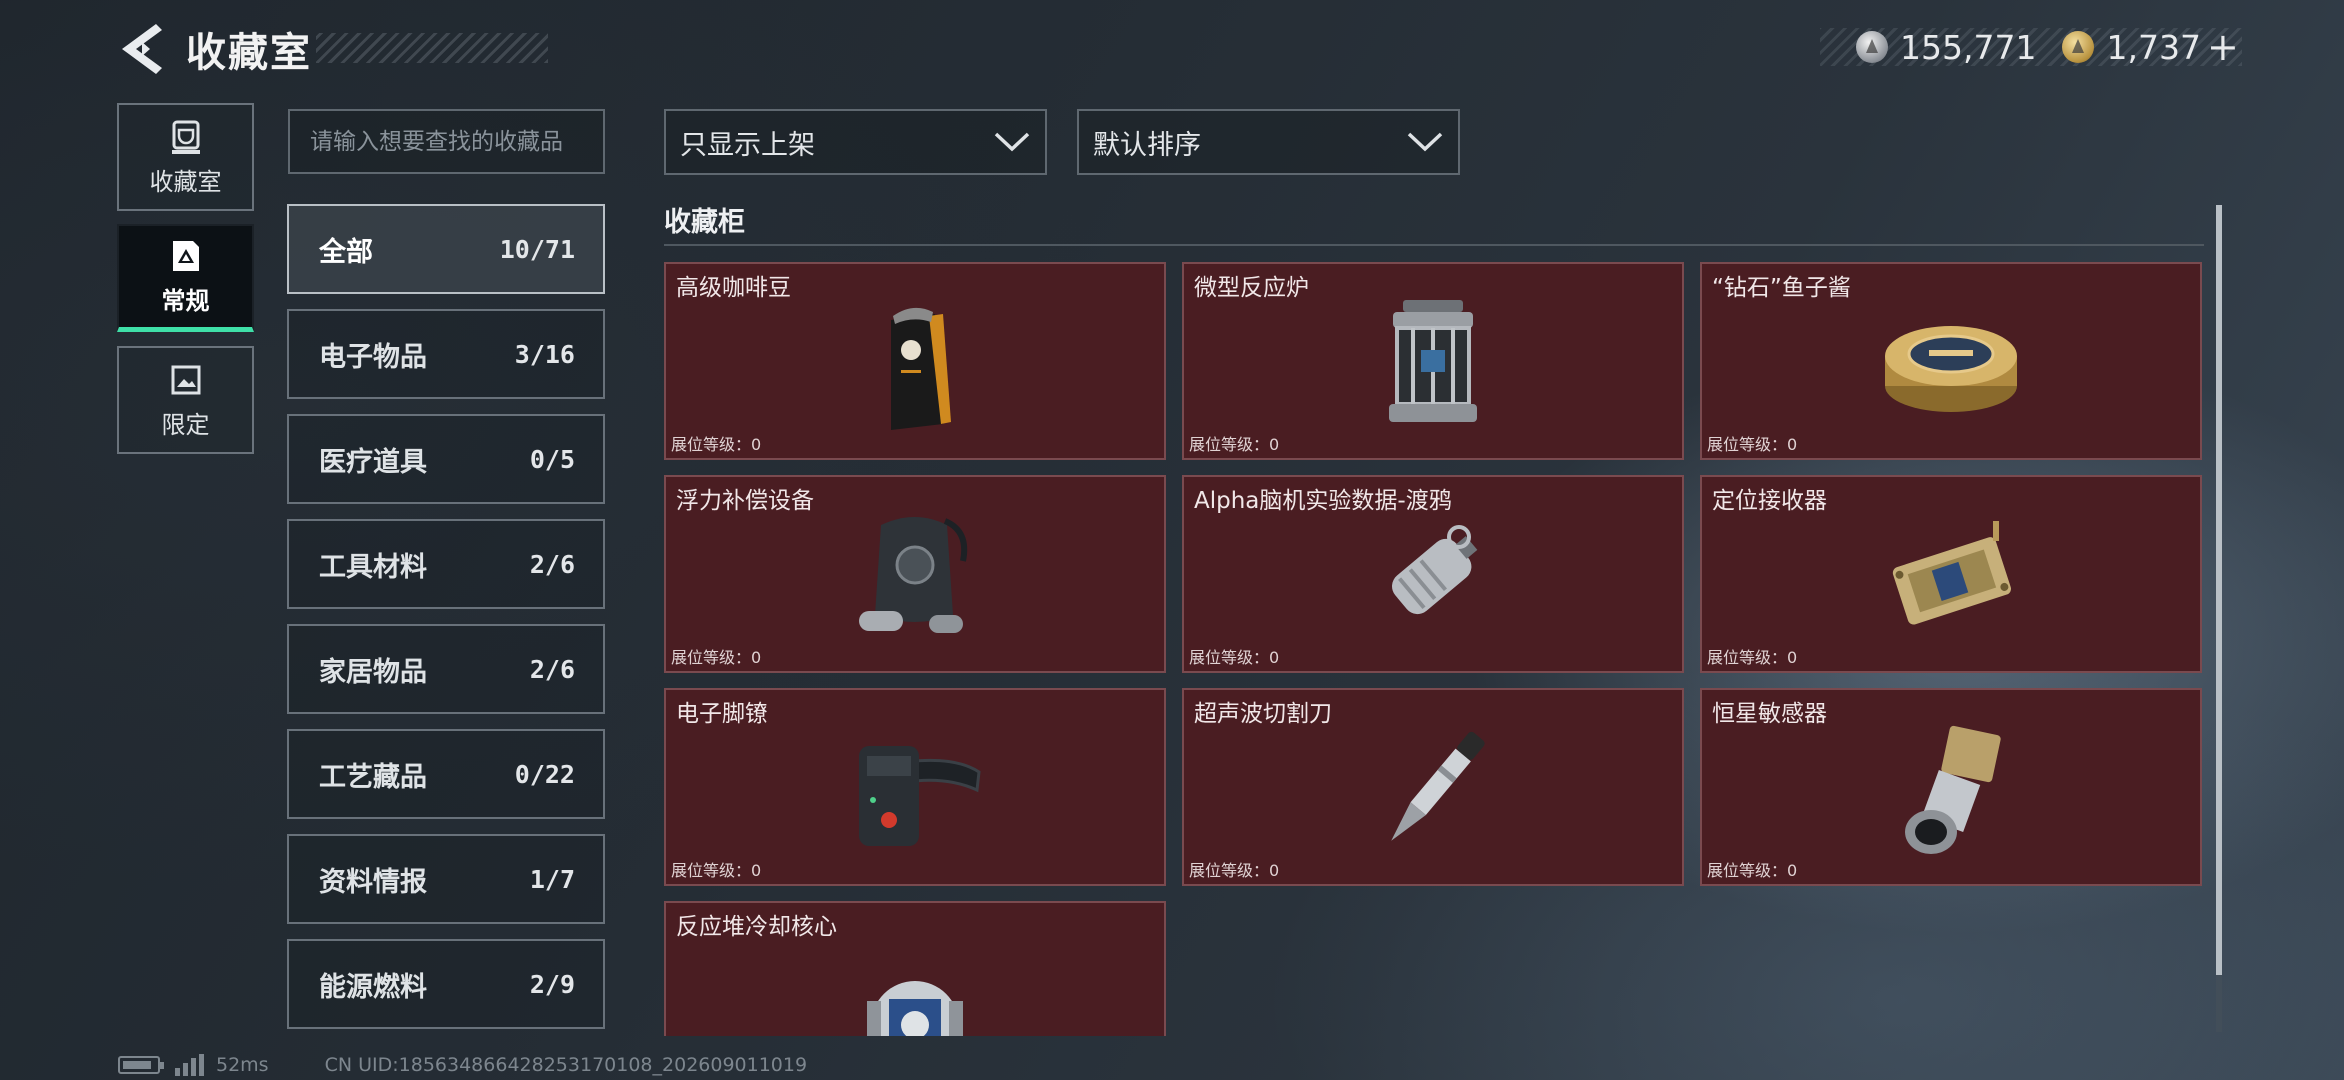 This screenshot has height=1080, width=2344. I want to click on collection-card: 定位接收器 展位等级：0, so click(1951, 574).